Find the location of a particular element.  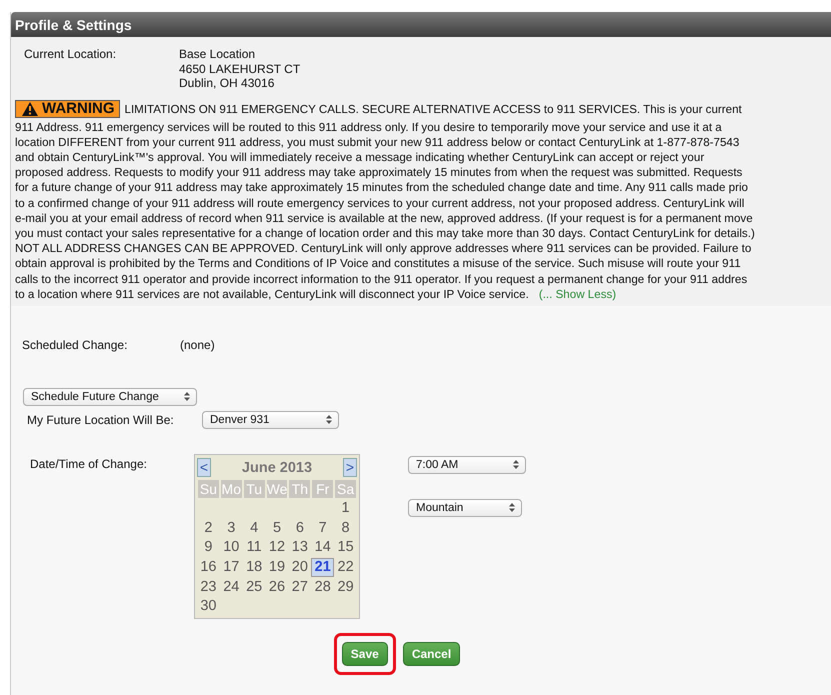

calendar-day: 23 is located at coordinates (208, 587).